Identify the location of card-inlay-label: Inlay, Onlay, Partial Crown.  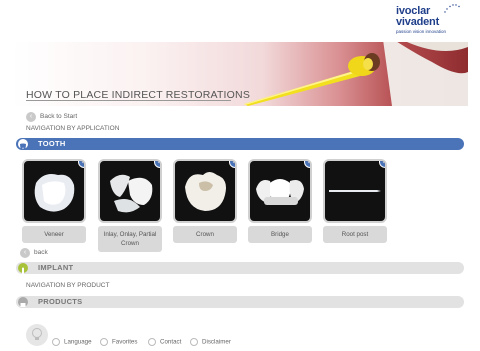
(130, 239).